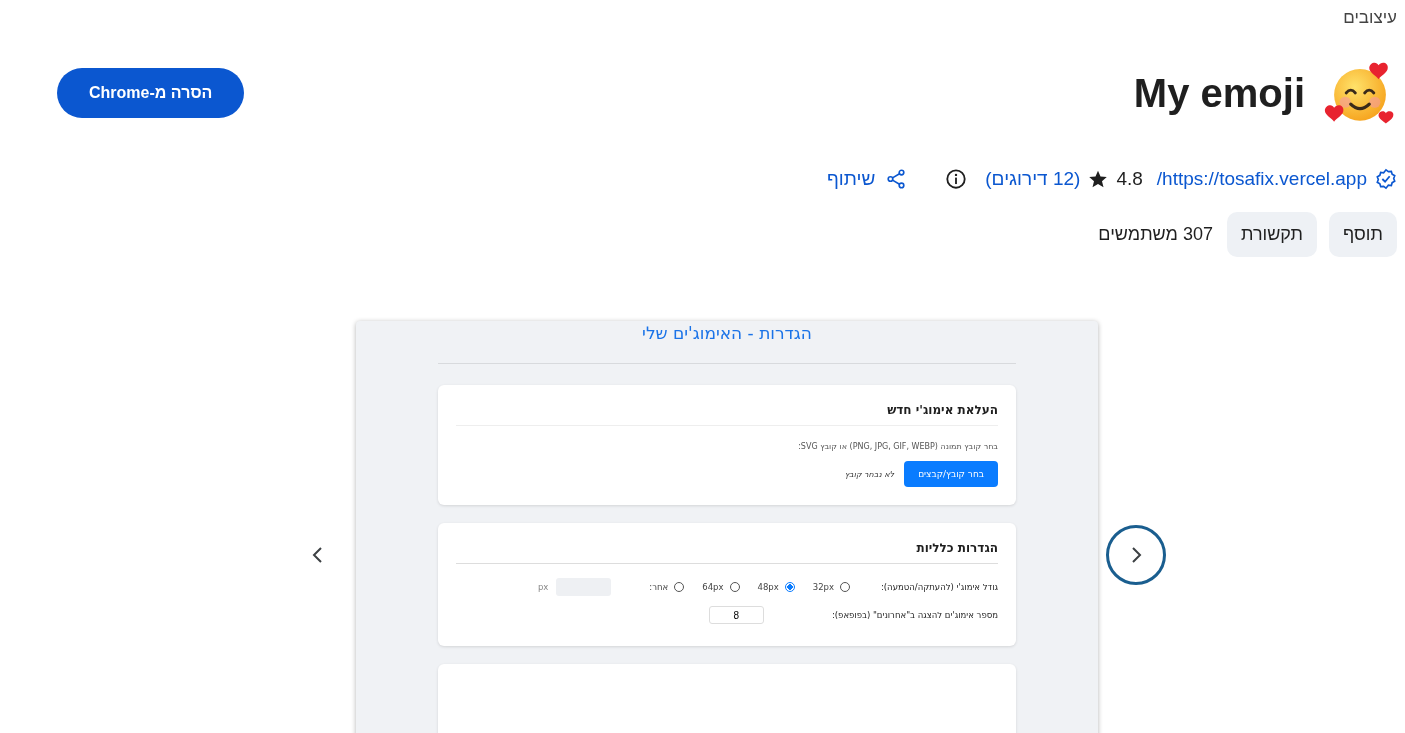  Describe the element at coordinates (1261, 179) in the screenshot. I see `website-link: https://tosafix.vercel.app/` at that location.